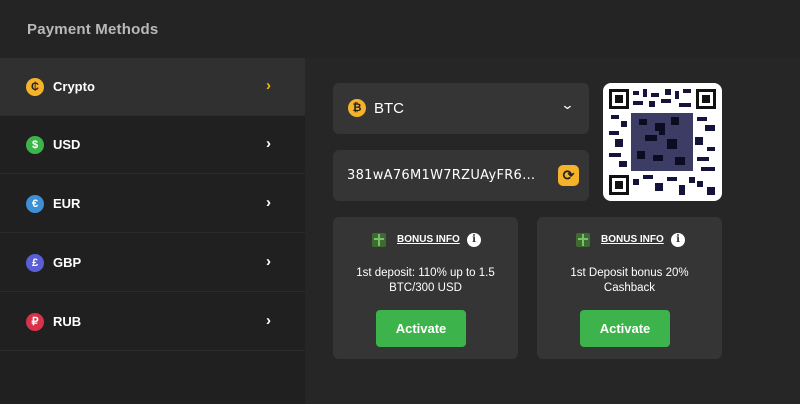 The width and height of the screenshot is (800, 404). What do you see at coordinates (152, 145) in the screenshot?
I see `sidebar-item-usd: $ USD ›` at bounding box center [152, 145].